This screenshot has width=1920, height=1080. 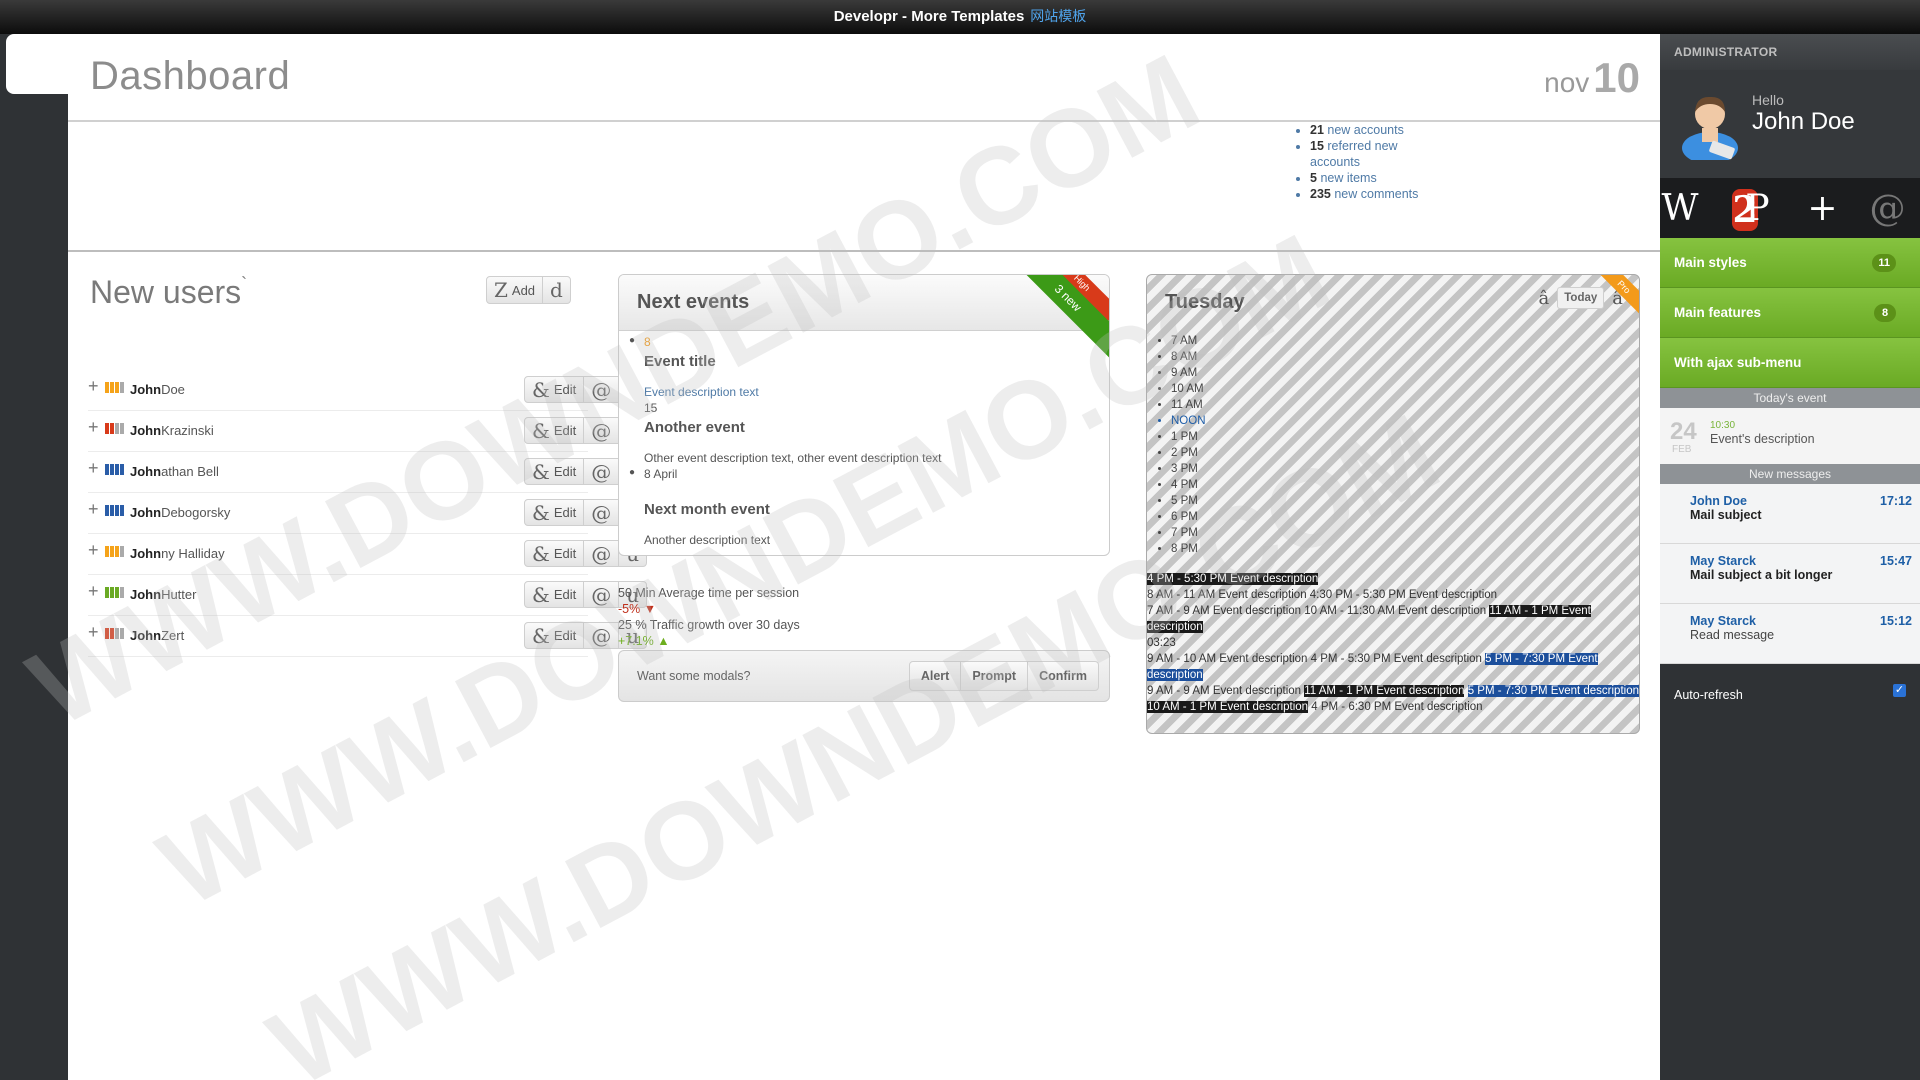 I want to click on user-last-name: Hutter, so click(x=179, y=594).